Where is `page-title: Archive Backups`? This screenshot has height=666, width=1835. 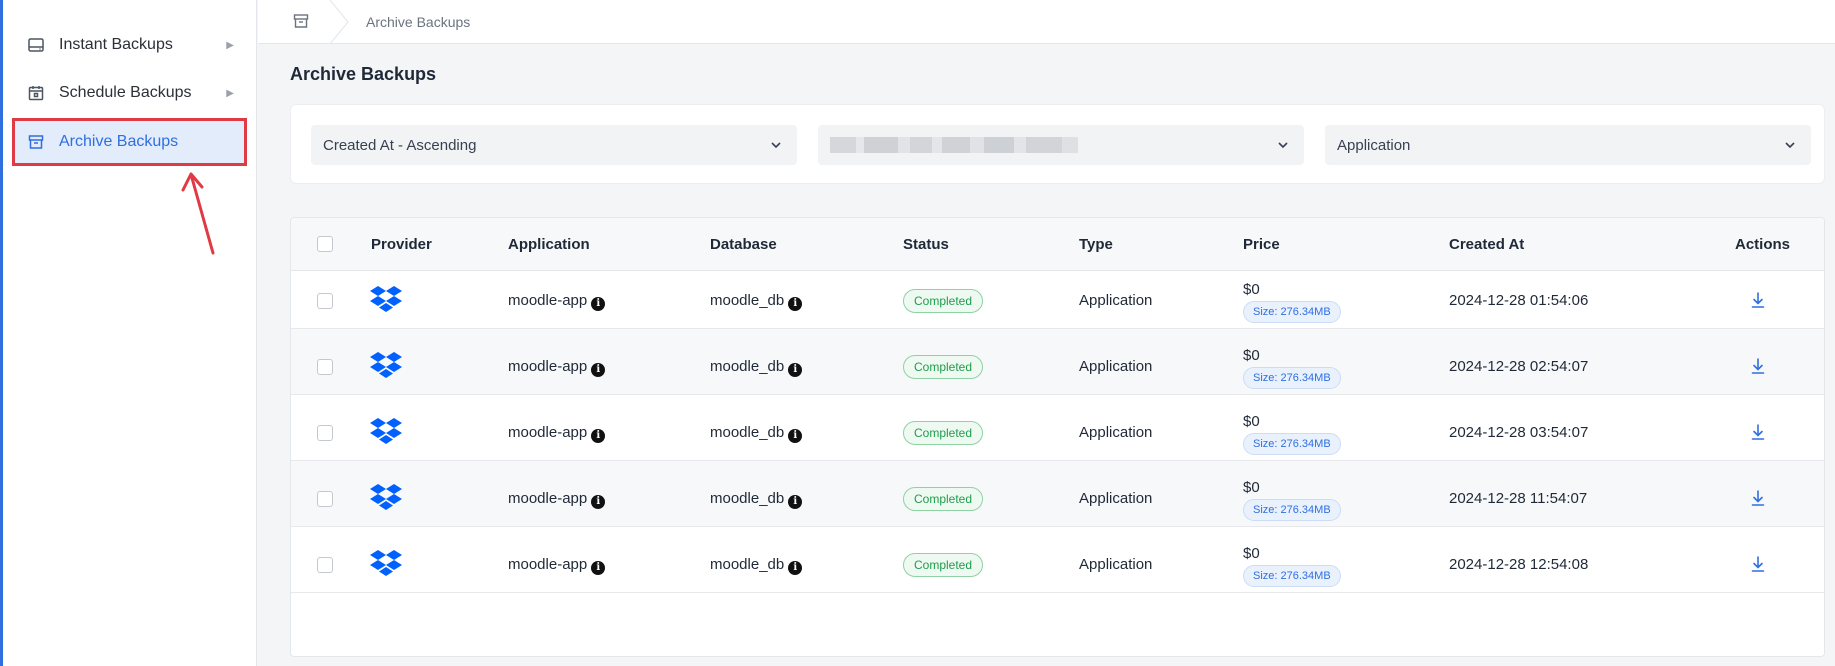 page-title: Archive Backups is located at coordinates (363, 74).